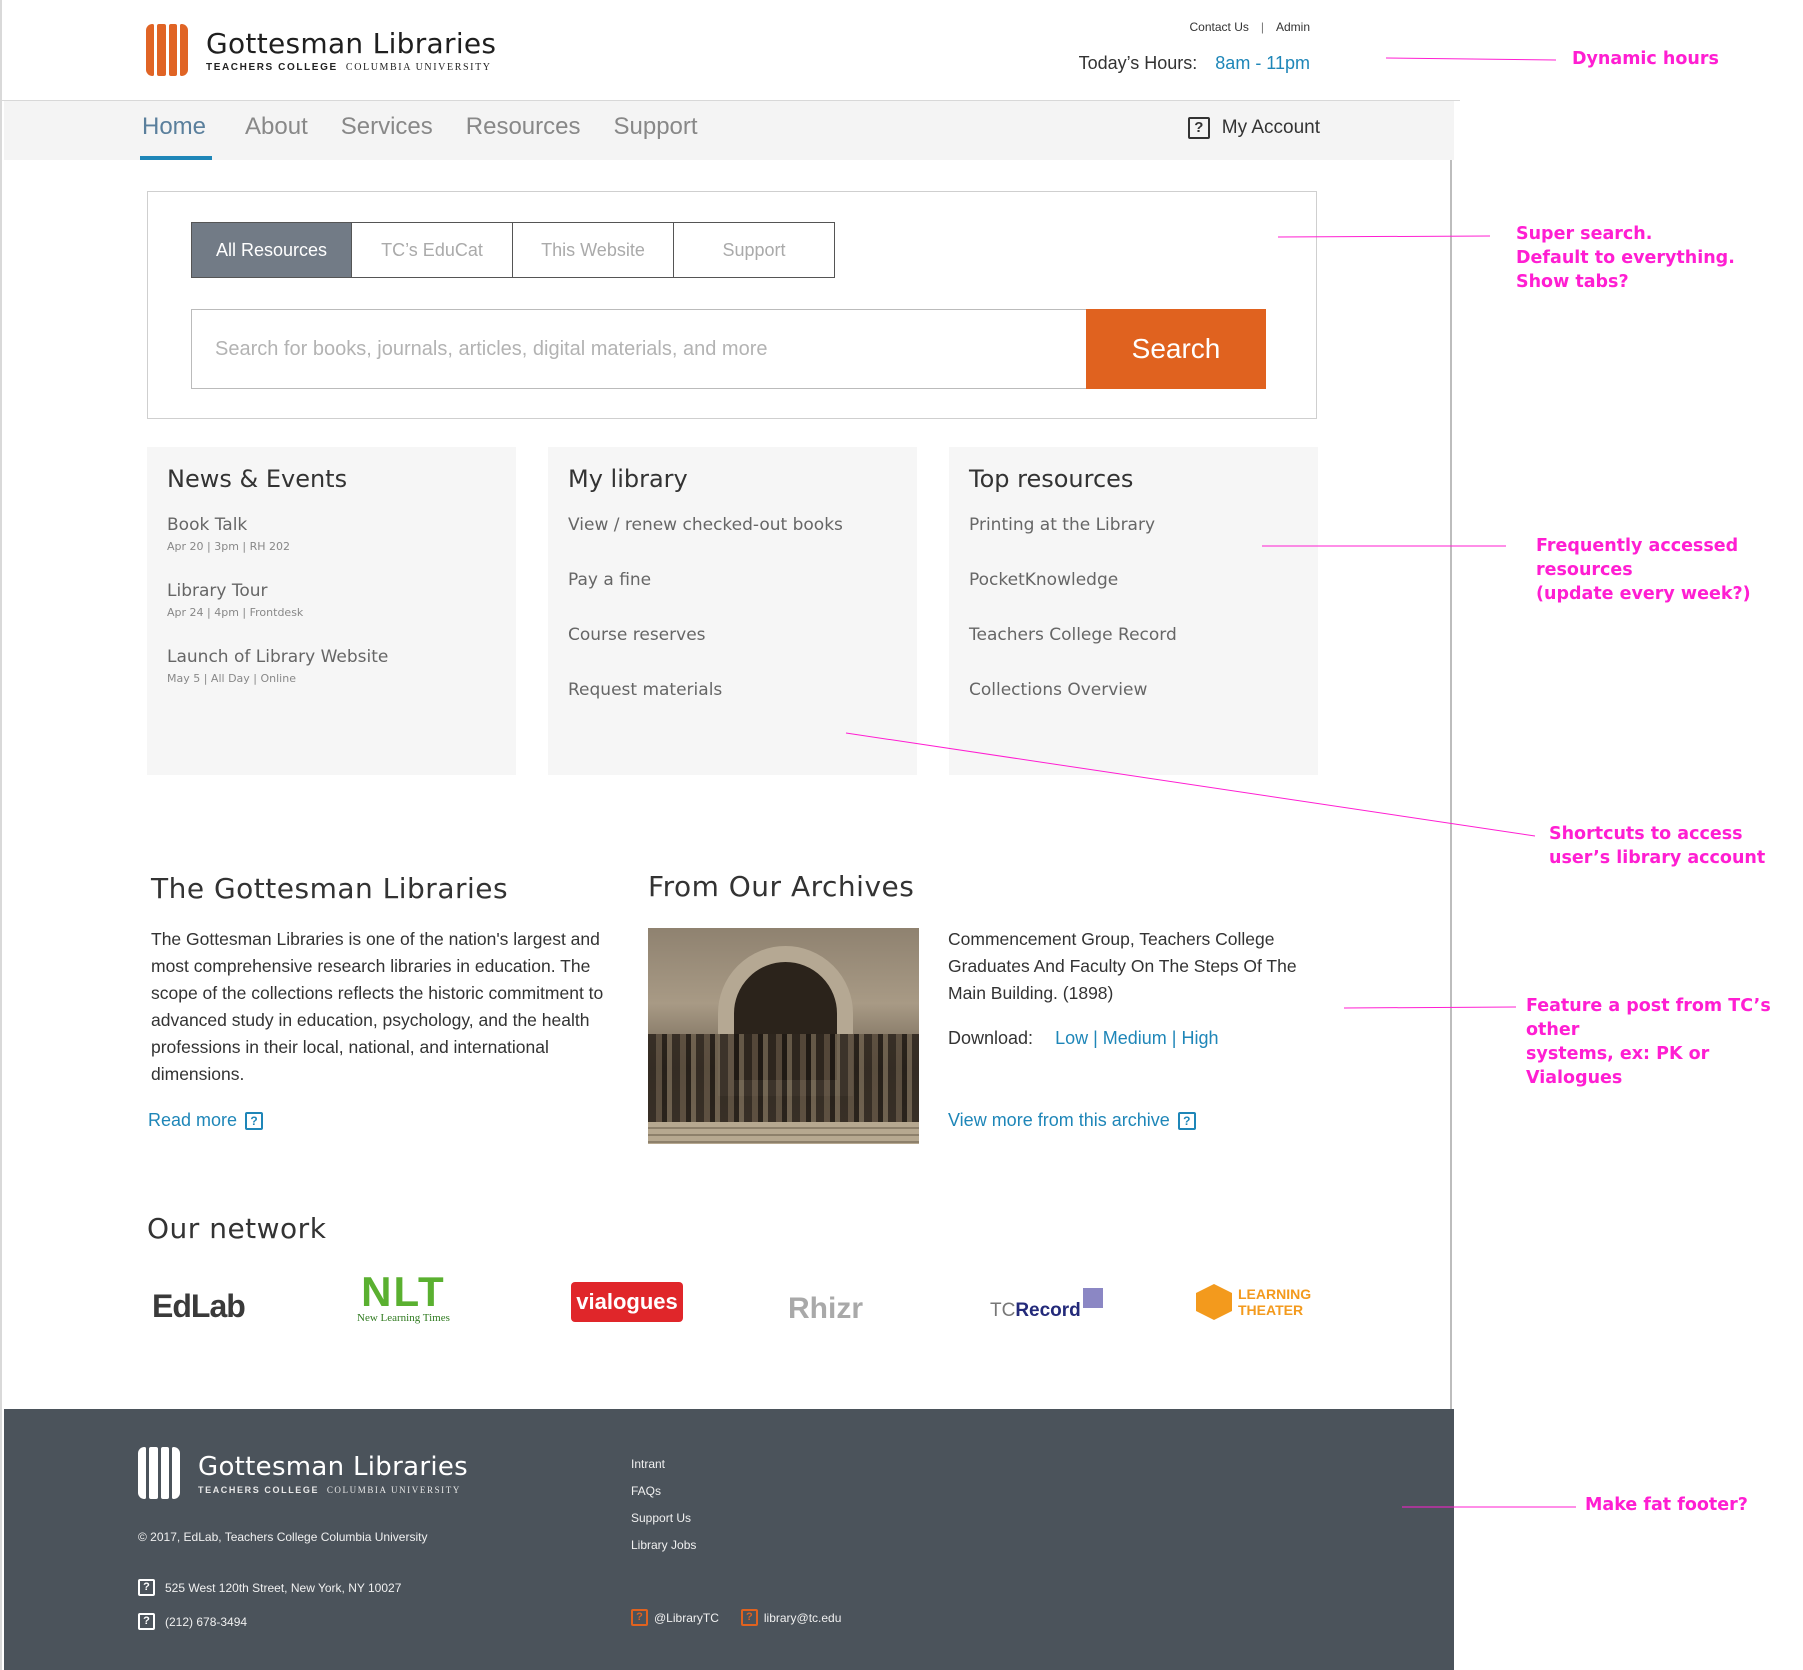 This screenshot has height=1670, width=1803. Describe the element at coordinates (825, 1309) in the screenshot. I see `rhizr-logo: Rhizr` at that location.